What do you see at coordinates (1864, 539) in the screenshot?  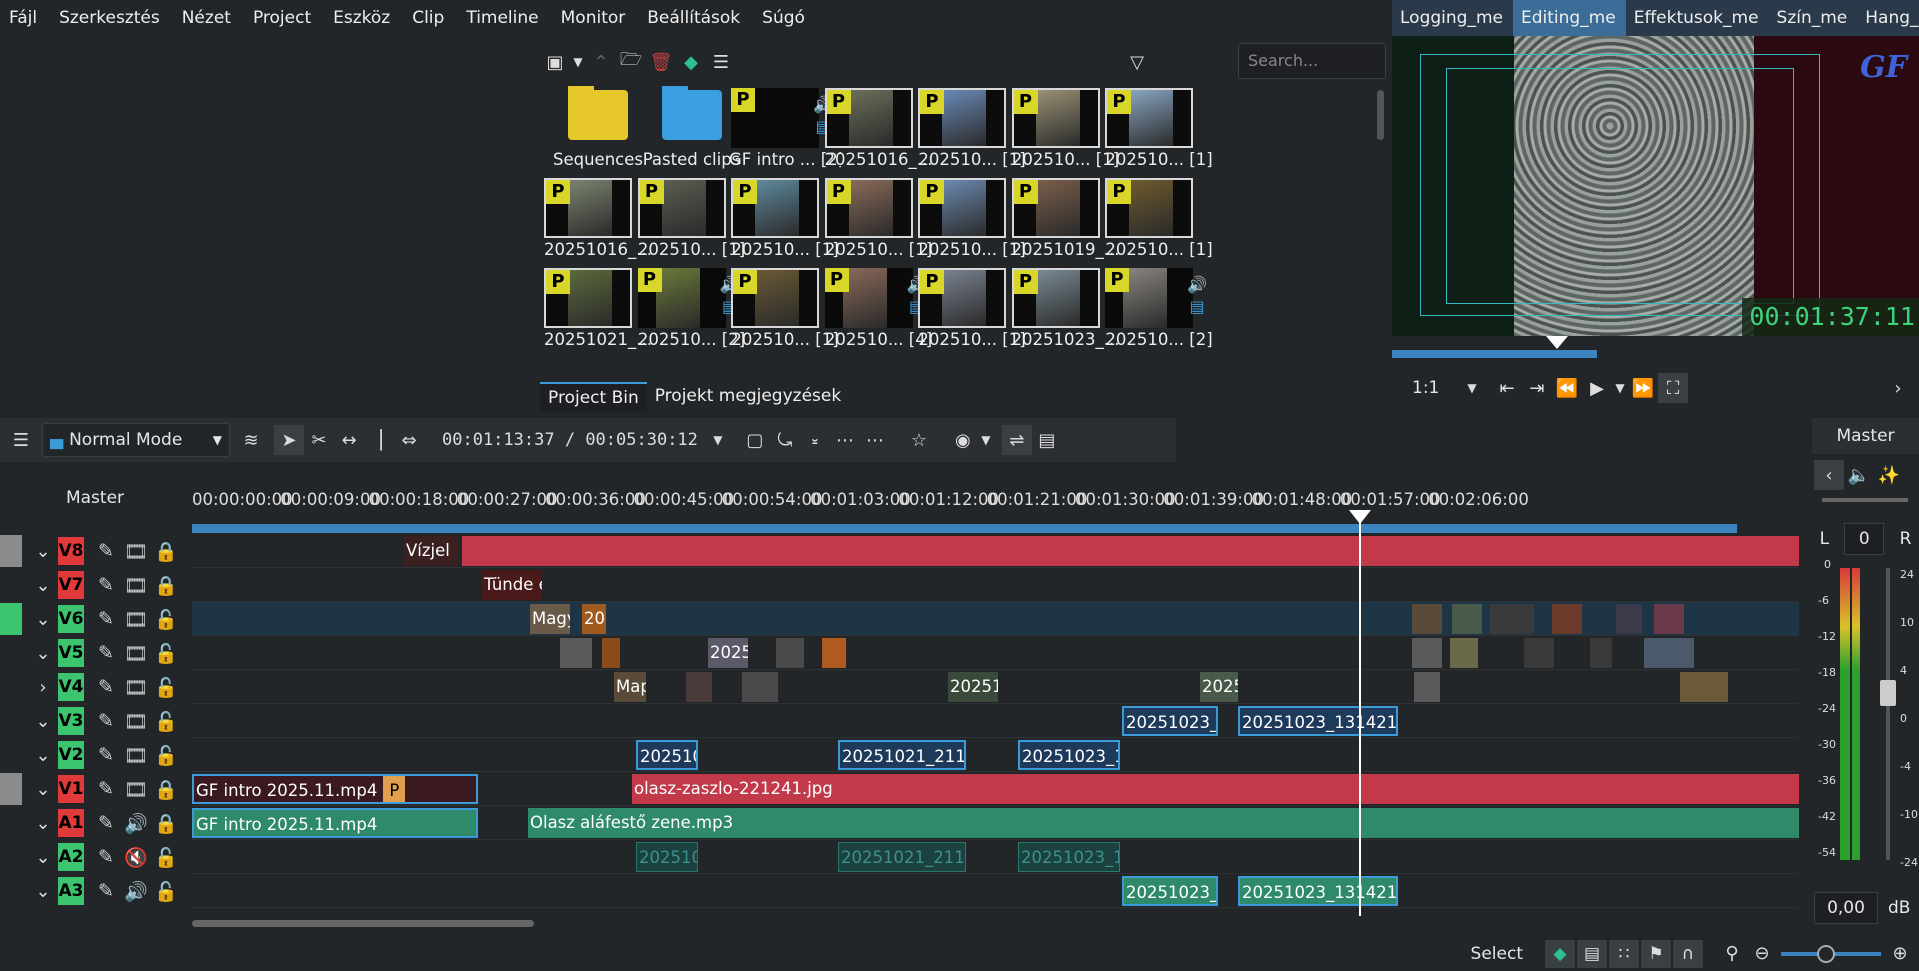 I see `balance-input: 0` at bounding box center [1864, 539].